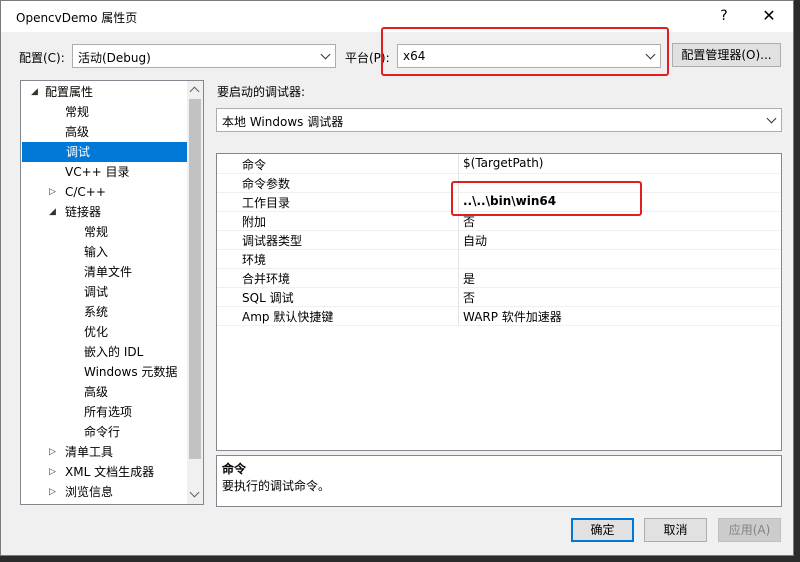 This screenshot has width=800, height=562. Describe the element at coordinates (769, 16) in the screenshot. I see `close-button: ✕` at that location.